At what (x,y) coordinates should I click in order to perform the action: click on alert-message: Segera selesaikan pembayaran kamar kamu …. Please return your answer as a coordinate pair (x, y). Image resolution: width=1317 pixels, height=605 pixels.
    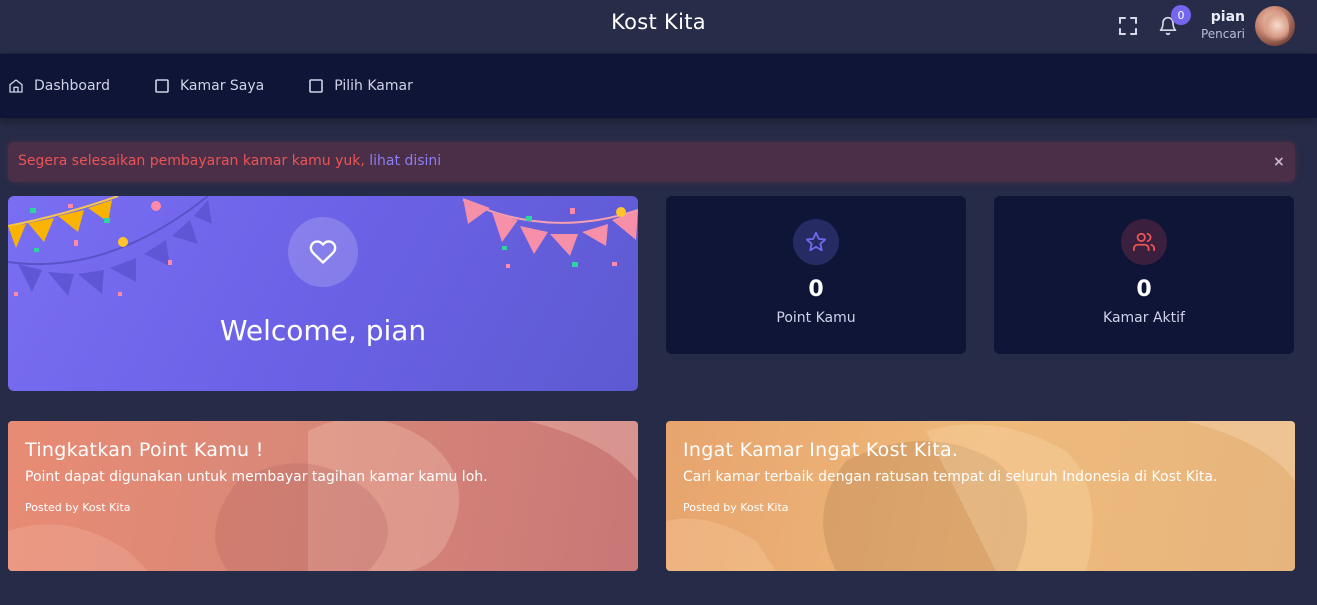
    Looking at the image, I should click on (194, 161).